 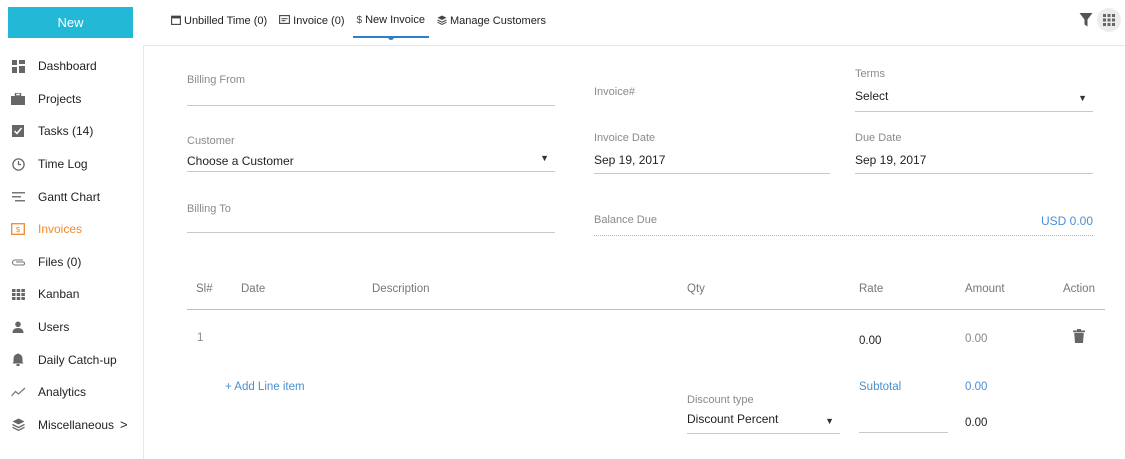 I want to click on sidebar-item-users: Users, so click(x=71, y=327).